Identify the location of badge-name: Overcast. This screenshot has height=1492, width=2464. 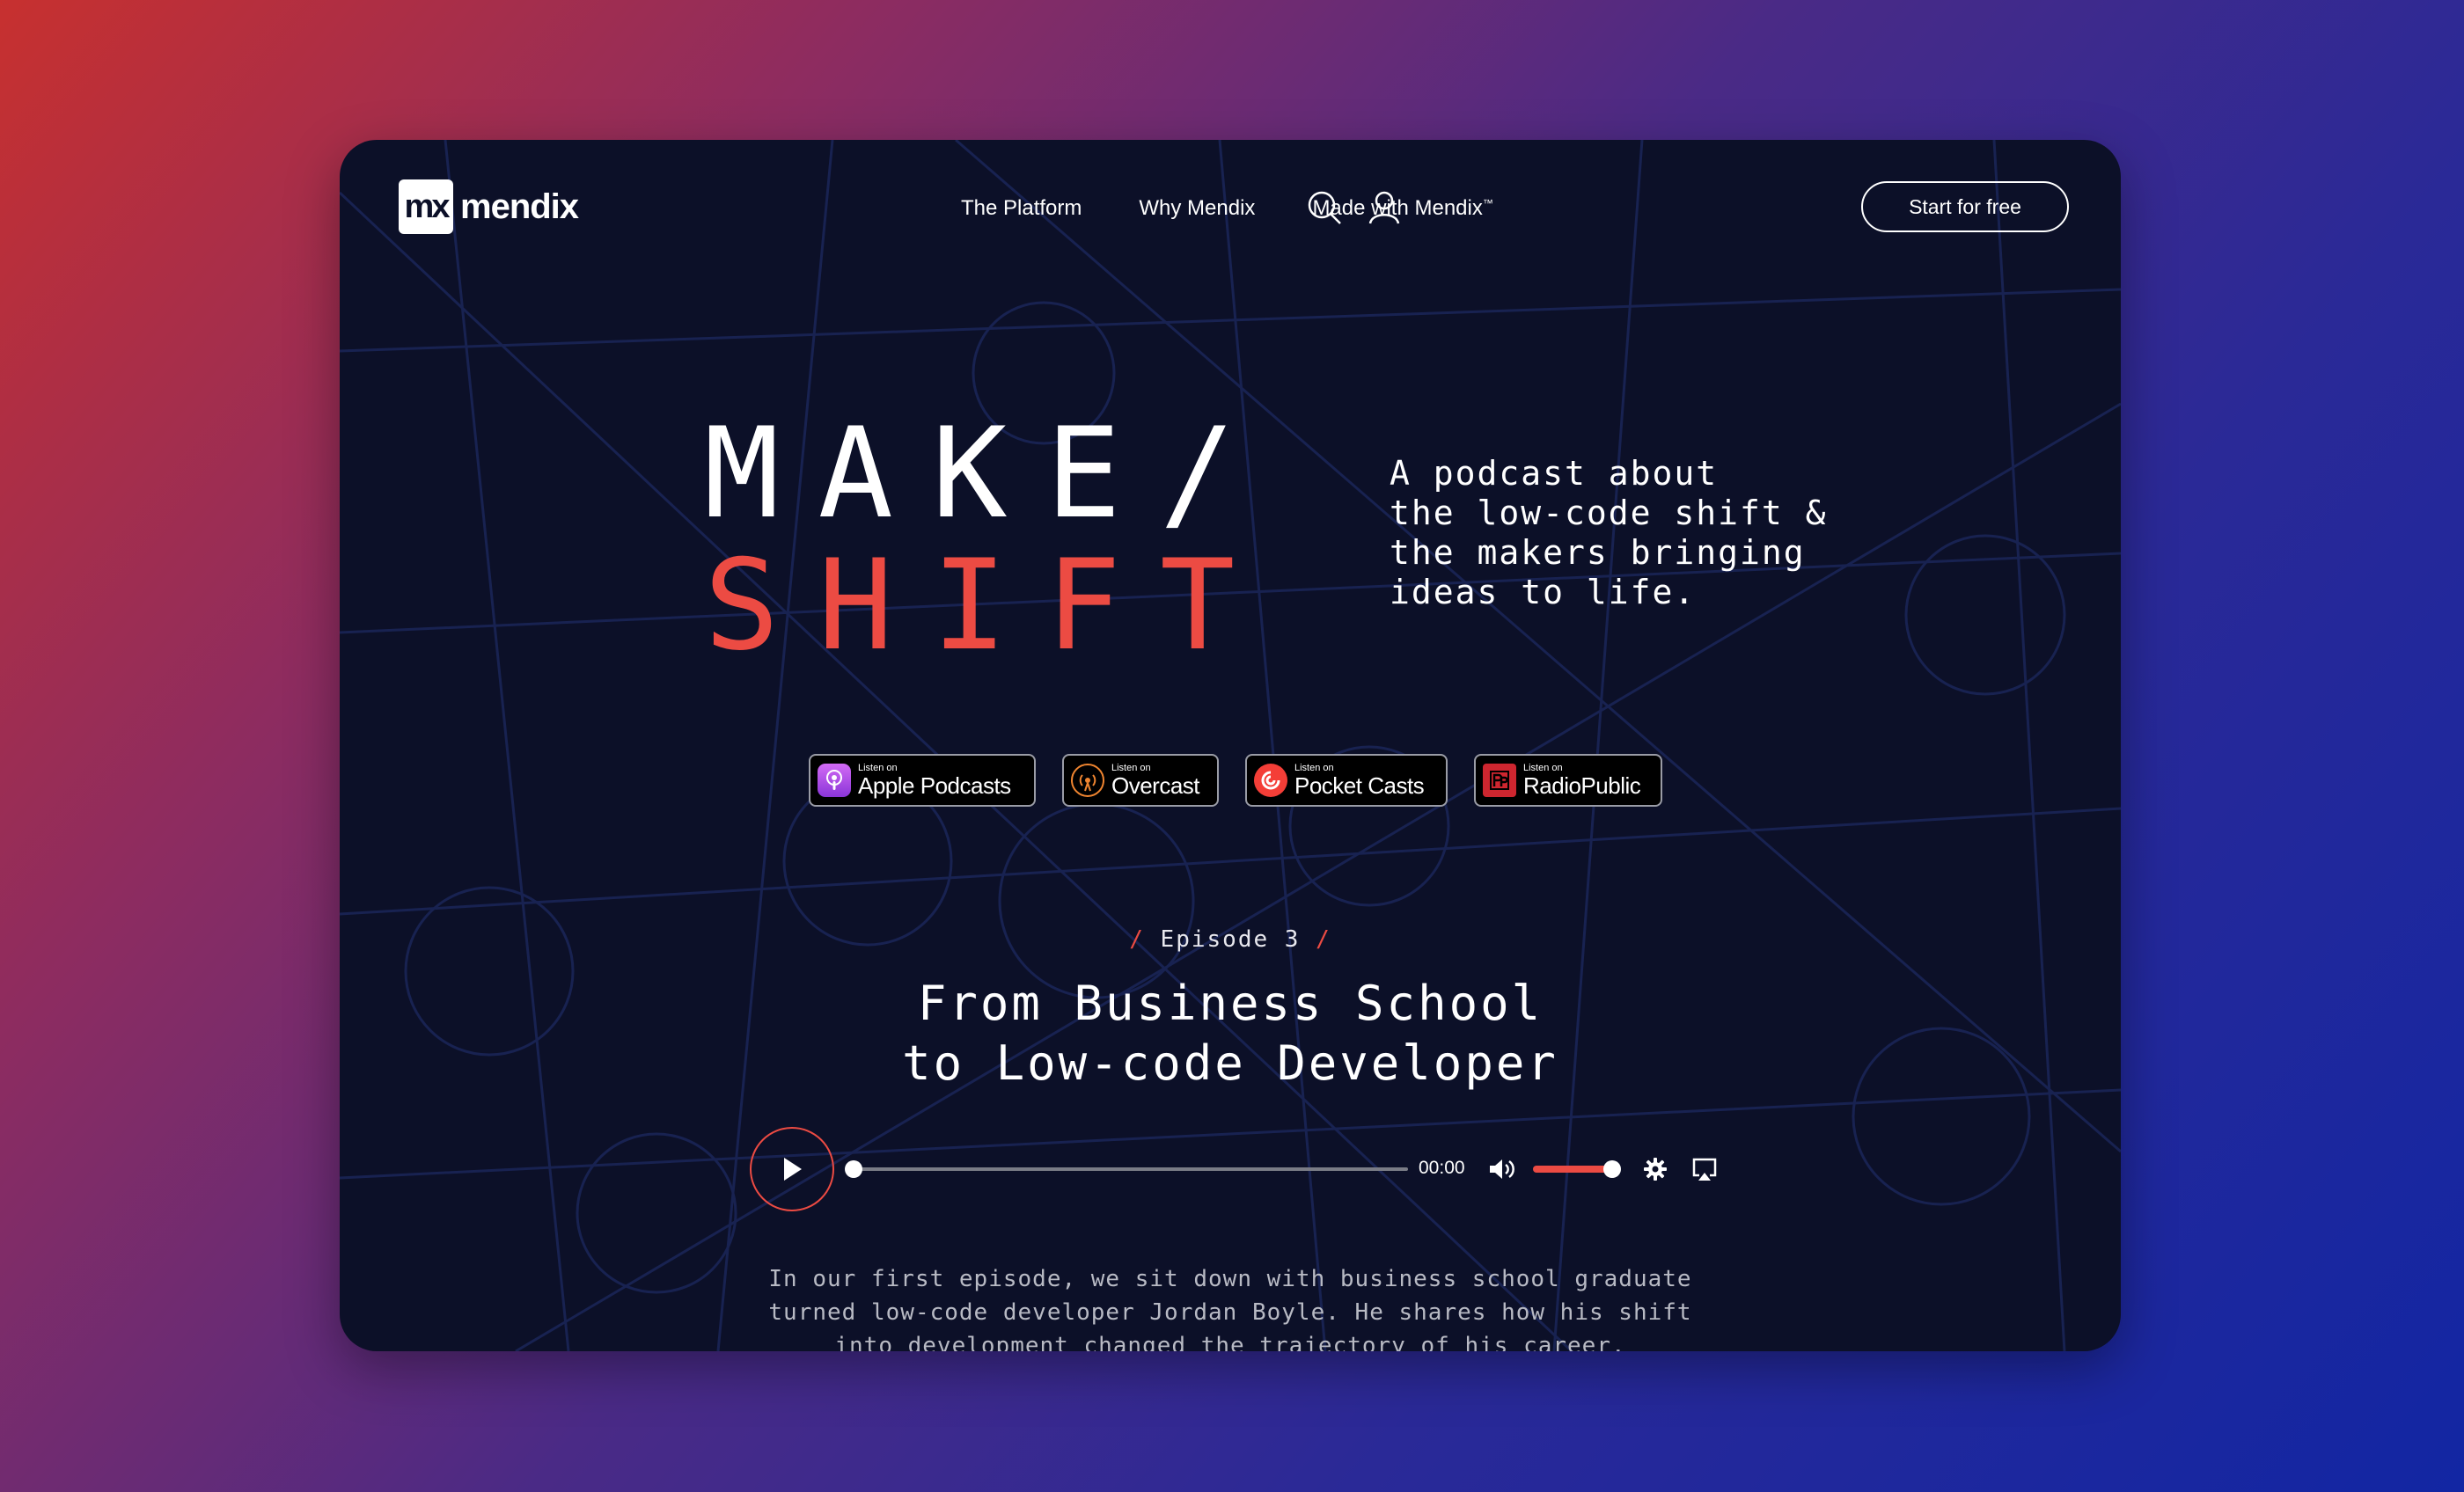
(1156, 786).